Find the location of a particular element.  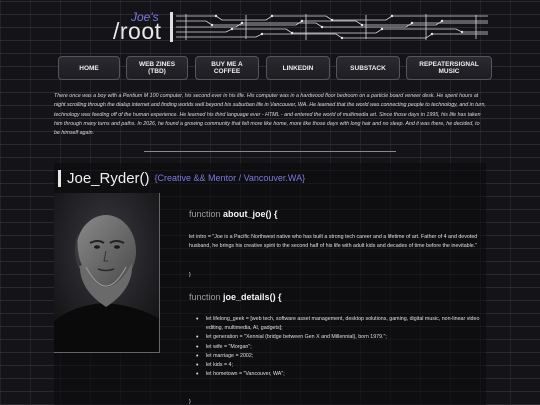

logo-text: /root is located at coordinates (137, 31).